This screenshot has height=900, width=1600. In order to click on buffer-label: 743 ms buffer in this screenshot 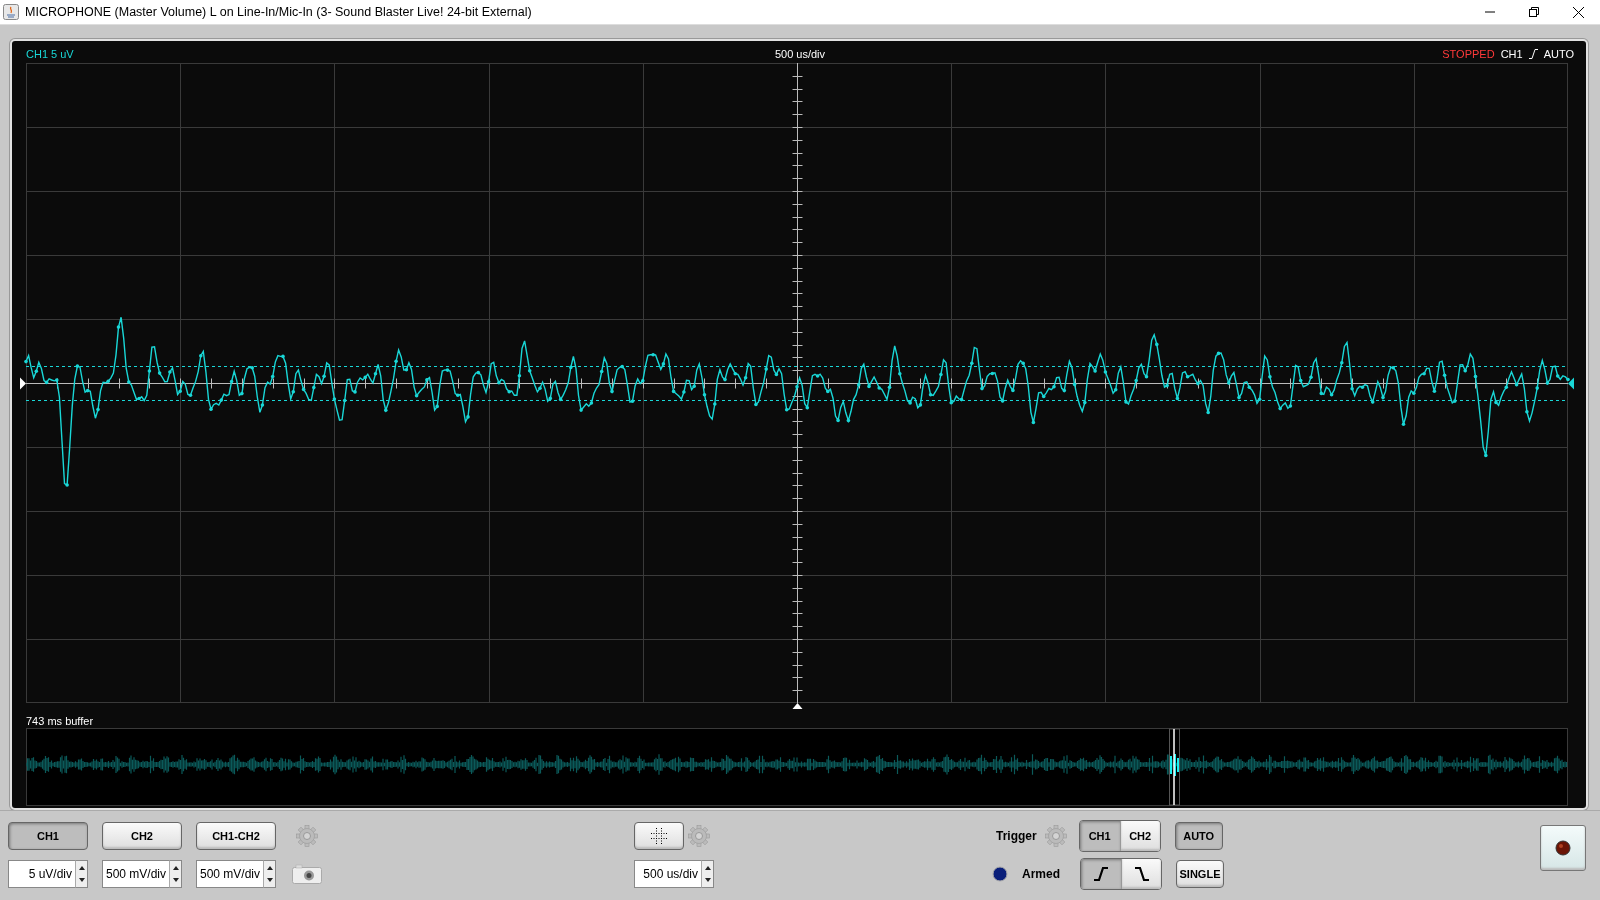, I will do `click(60, 721)`.